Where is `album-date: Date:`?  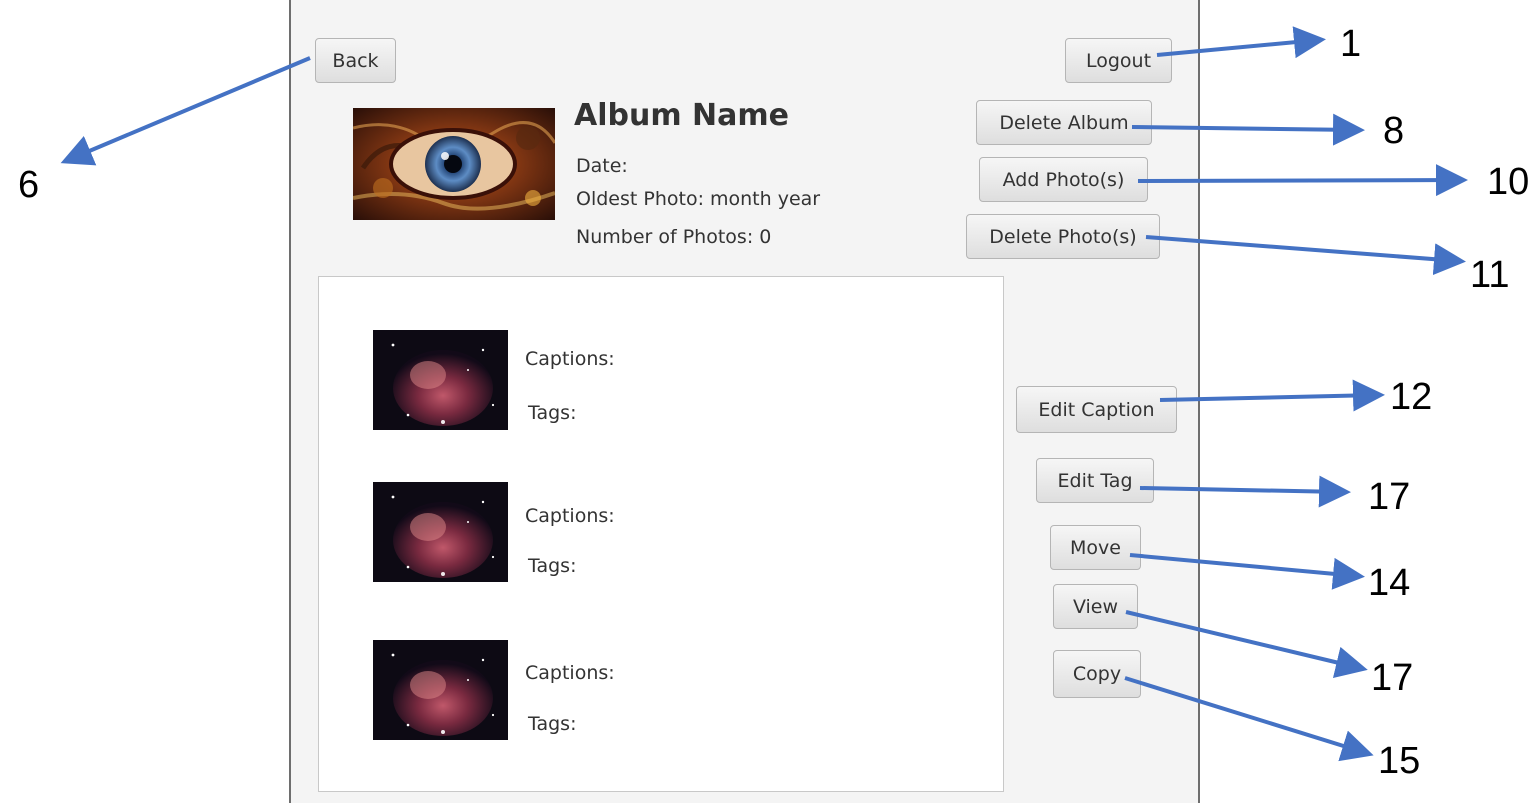
album-date: Date: is located at coordinates (602, 166).